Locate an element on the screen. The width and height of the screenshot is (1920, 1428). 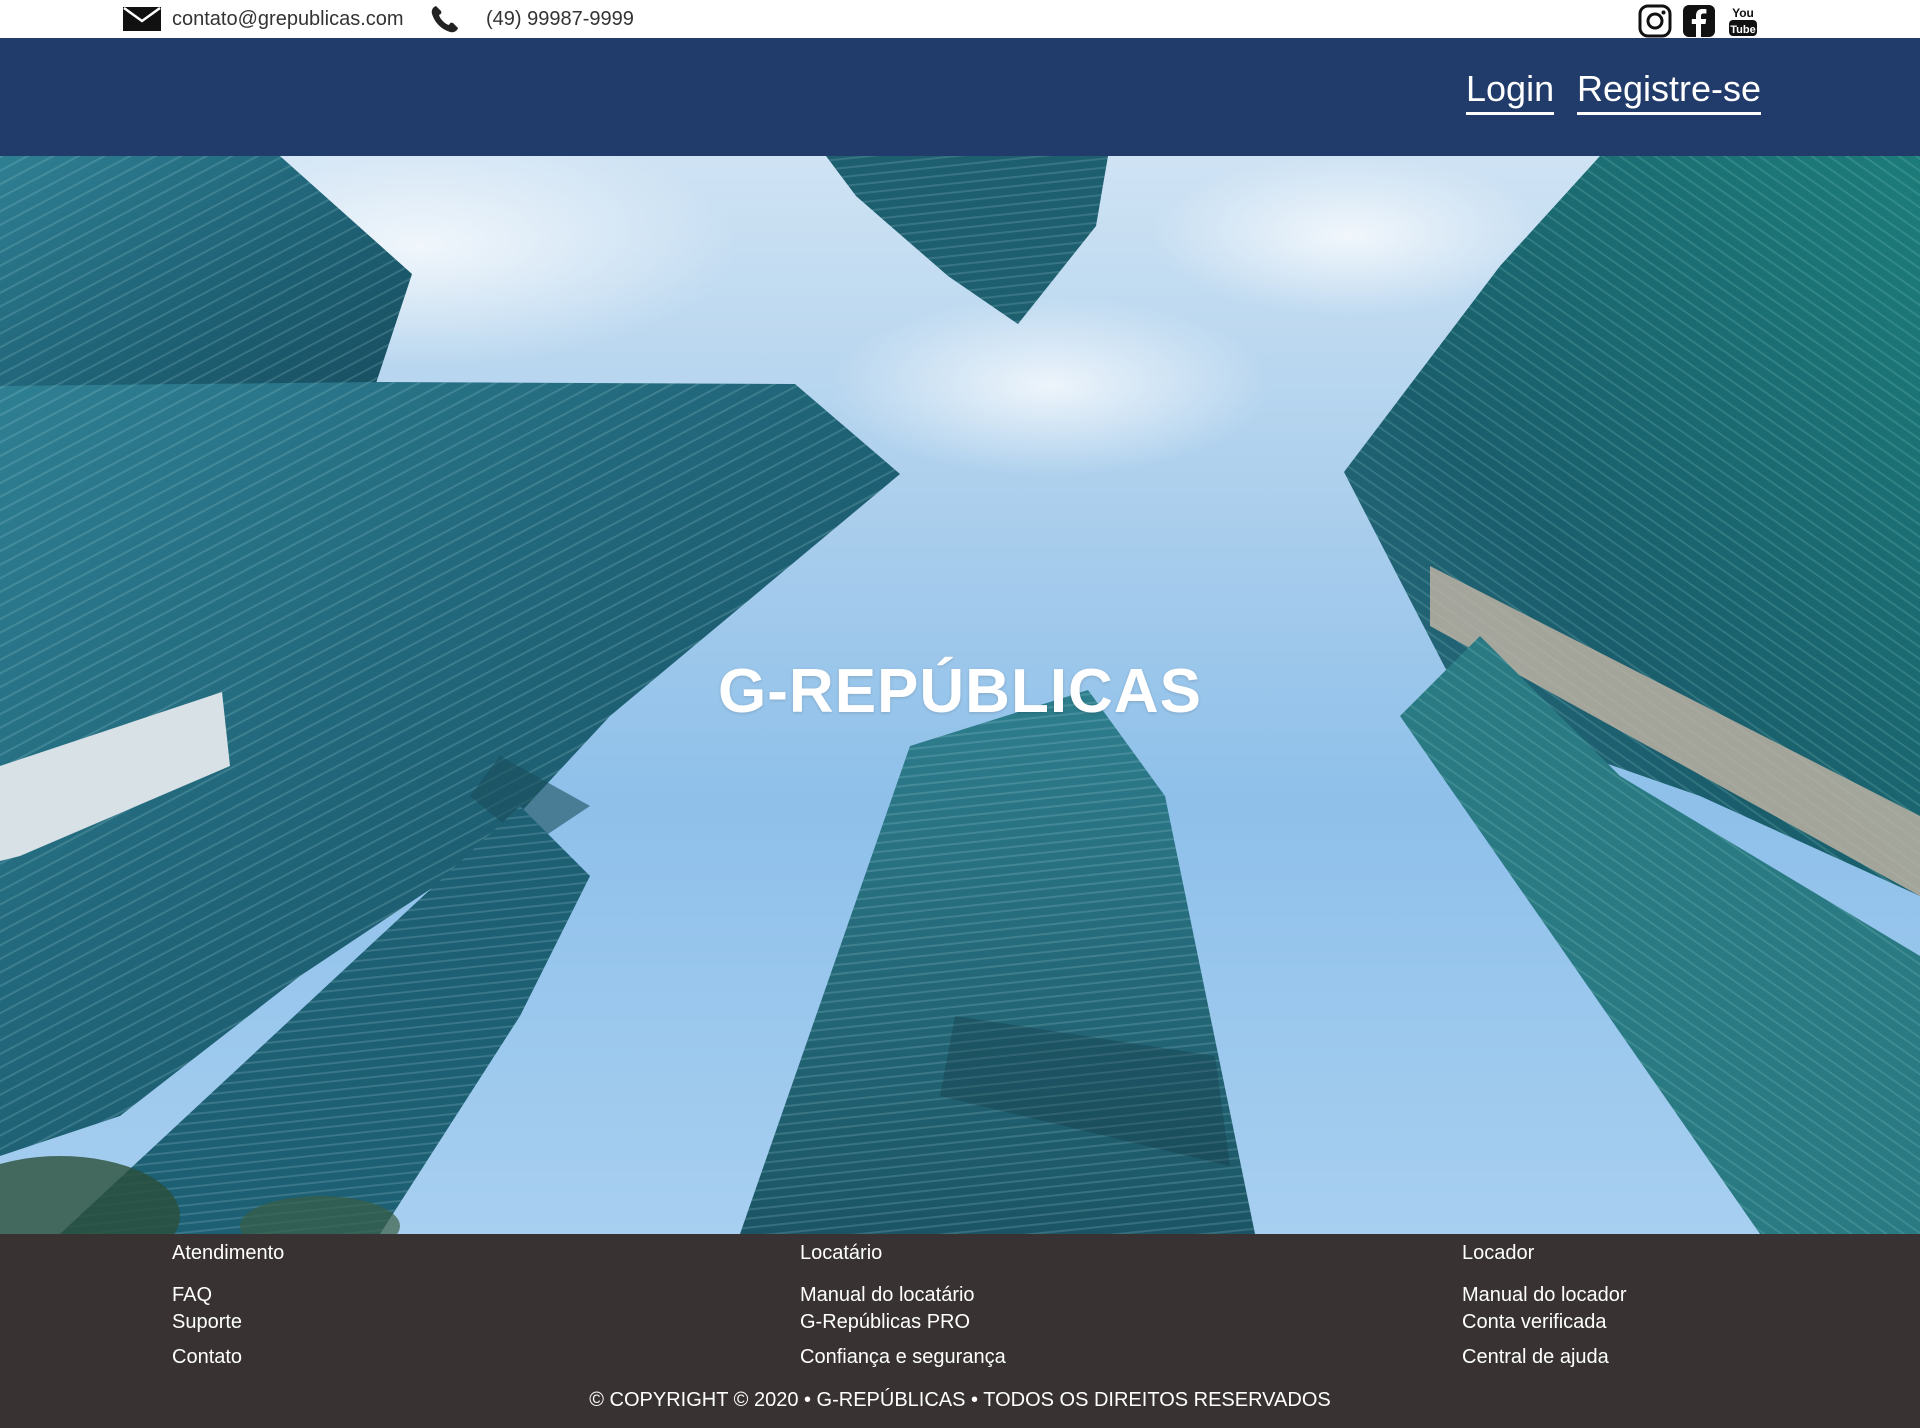
hero-title: G-REPÚBLICAS is located at coordinates (960, 691).